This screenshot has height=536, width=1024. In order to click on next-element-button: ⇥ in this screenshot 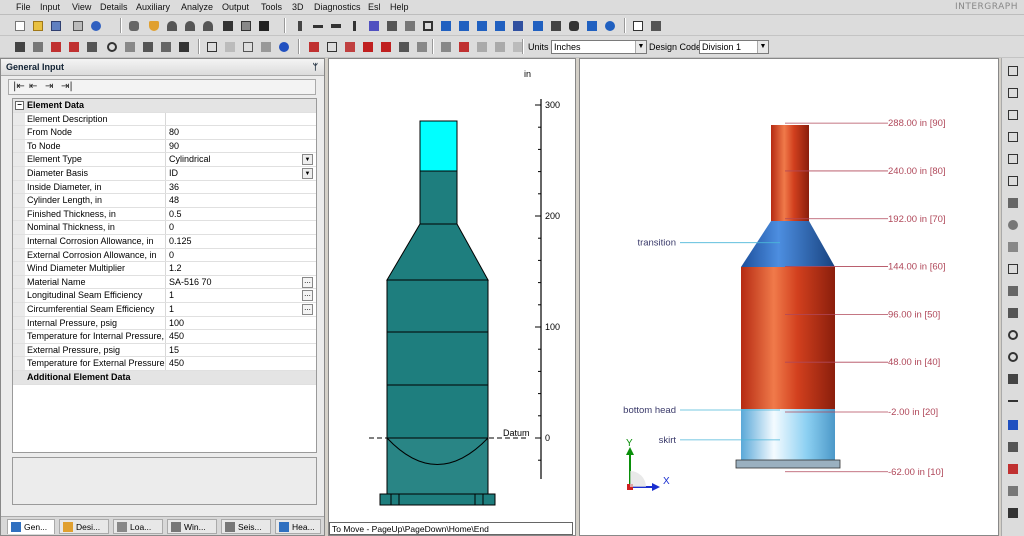, I will do `click(49, 86)`.